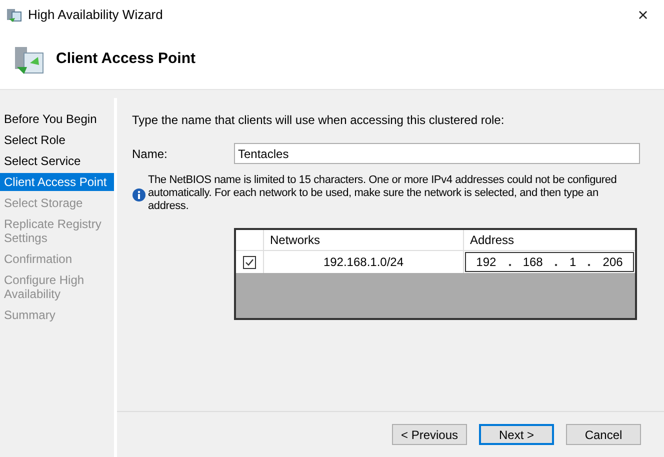 This screenshot has width=664, height=457. What do you see at coordinates (57, 140) in the screenshot?
I see `wizard-step: Select Role` at bounding box center [57, 140].